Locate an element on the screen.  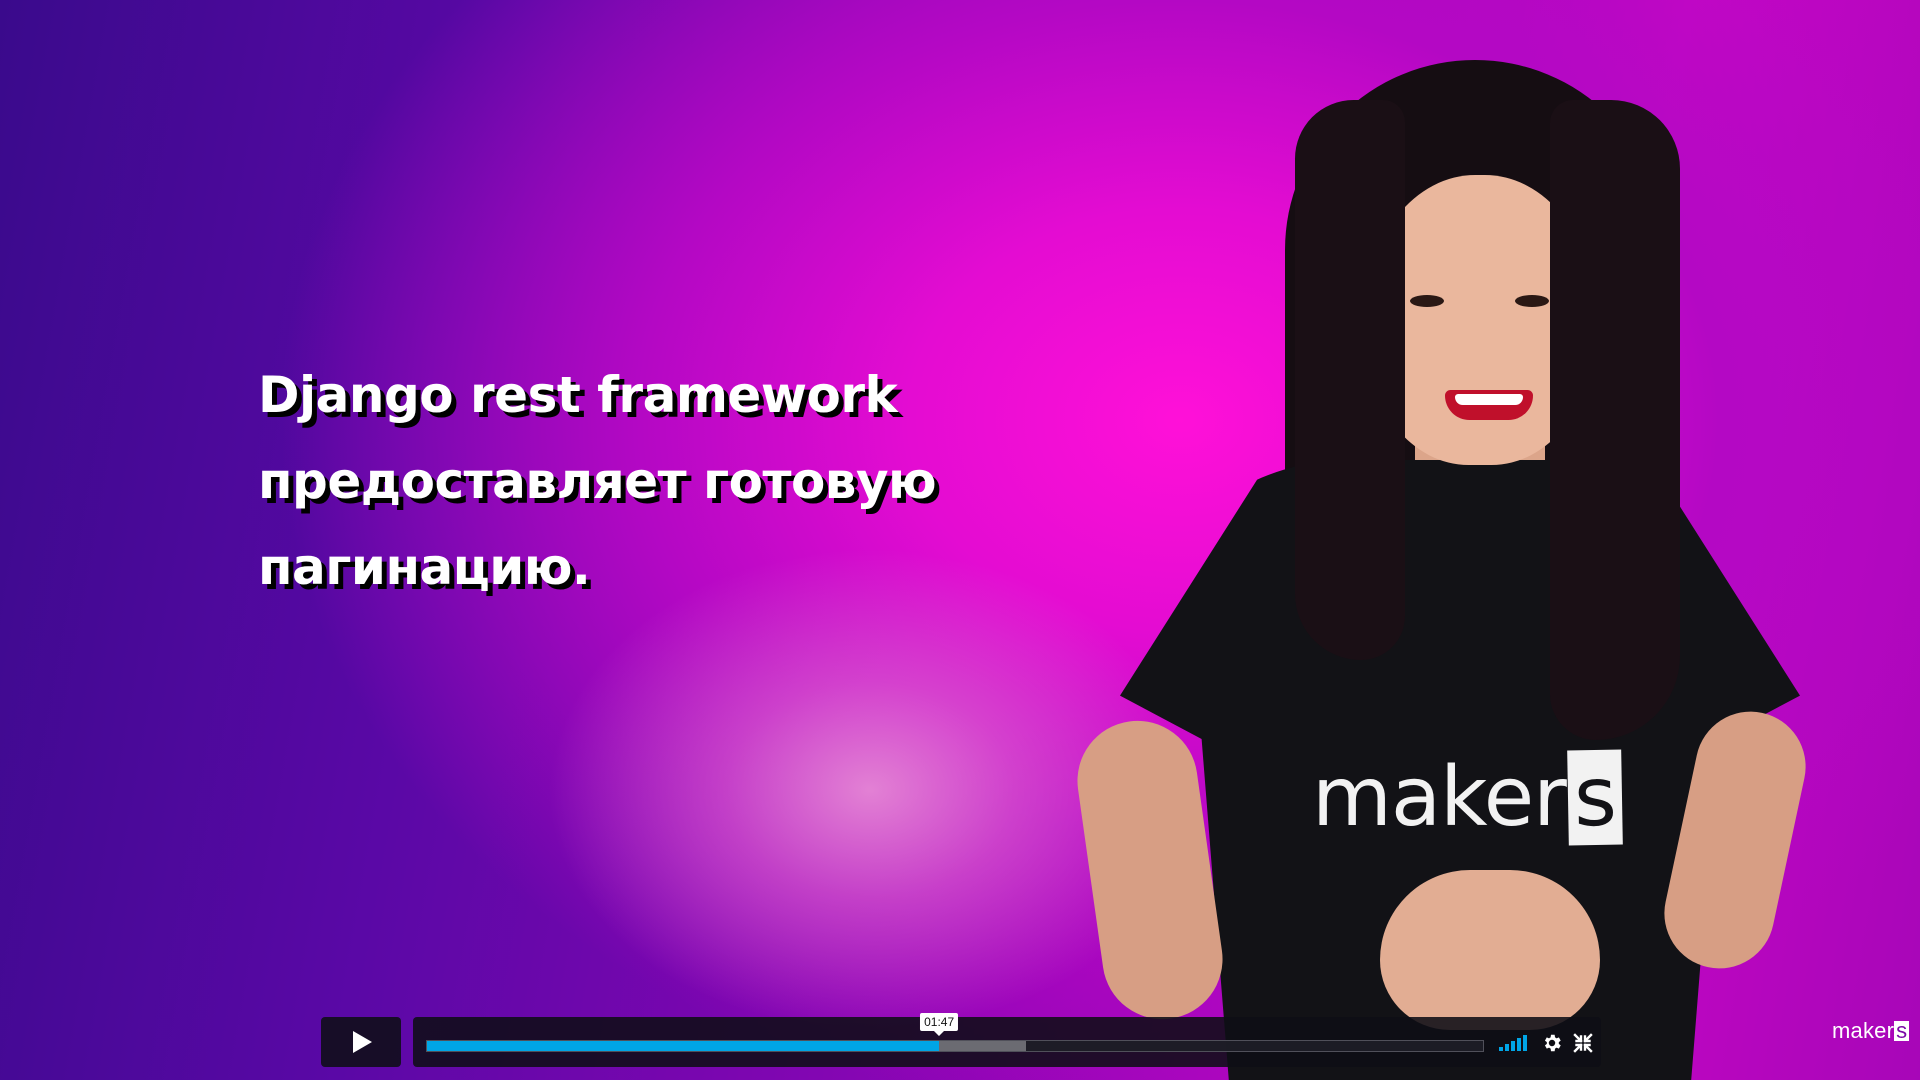
brand-watermark: makers is located at coordinates (1871, 1031).